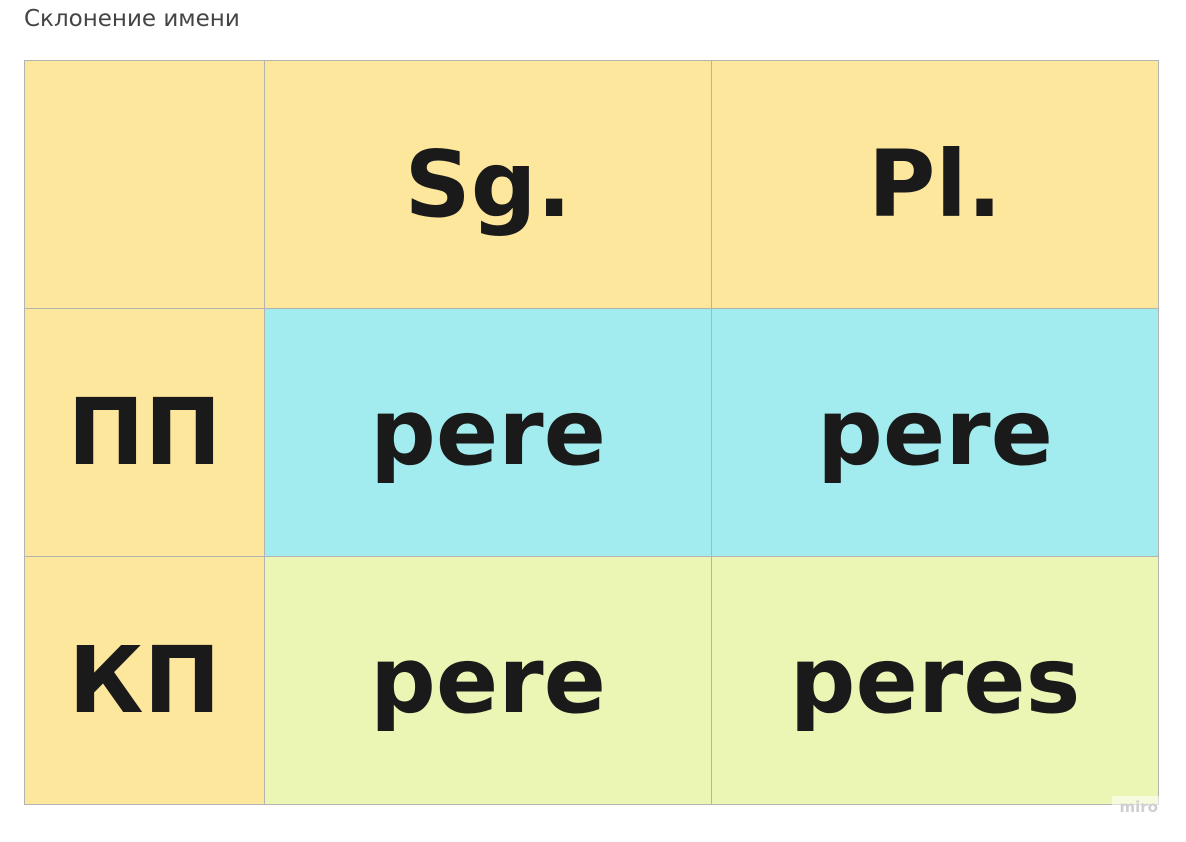 The height and width of the screenshot is (842, 1186). What do you see at coordinates (144, 184) in the screenshot?
I see `corner-cell` at bounding box center [144, 184].